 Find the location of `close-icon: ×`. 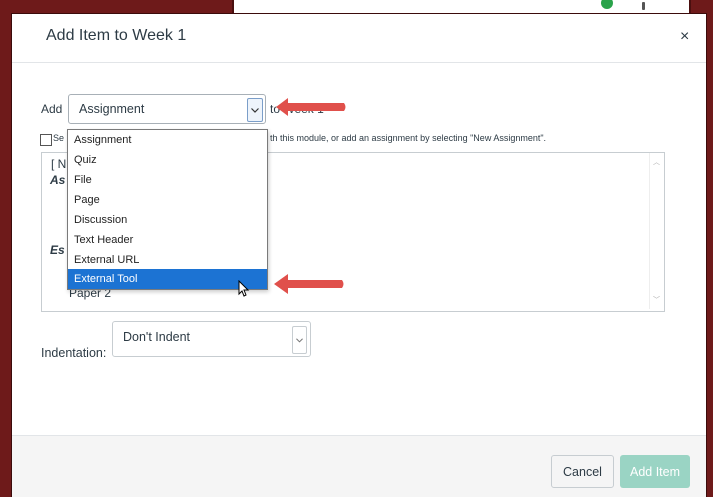

close-icon: × is located at coordinates (684, 37).